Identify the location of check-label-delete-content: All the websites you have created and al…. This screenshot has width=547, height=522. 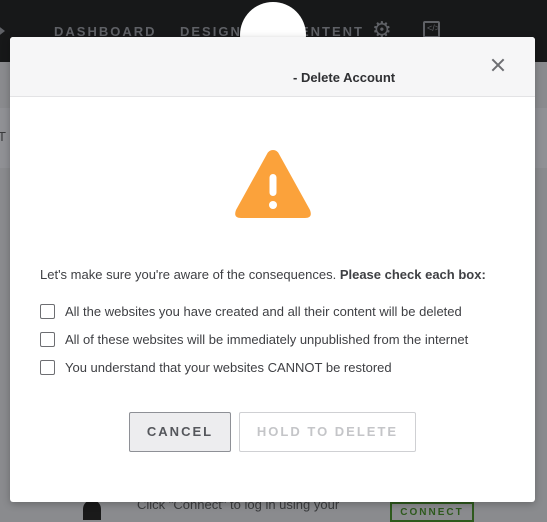
(263, 311).